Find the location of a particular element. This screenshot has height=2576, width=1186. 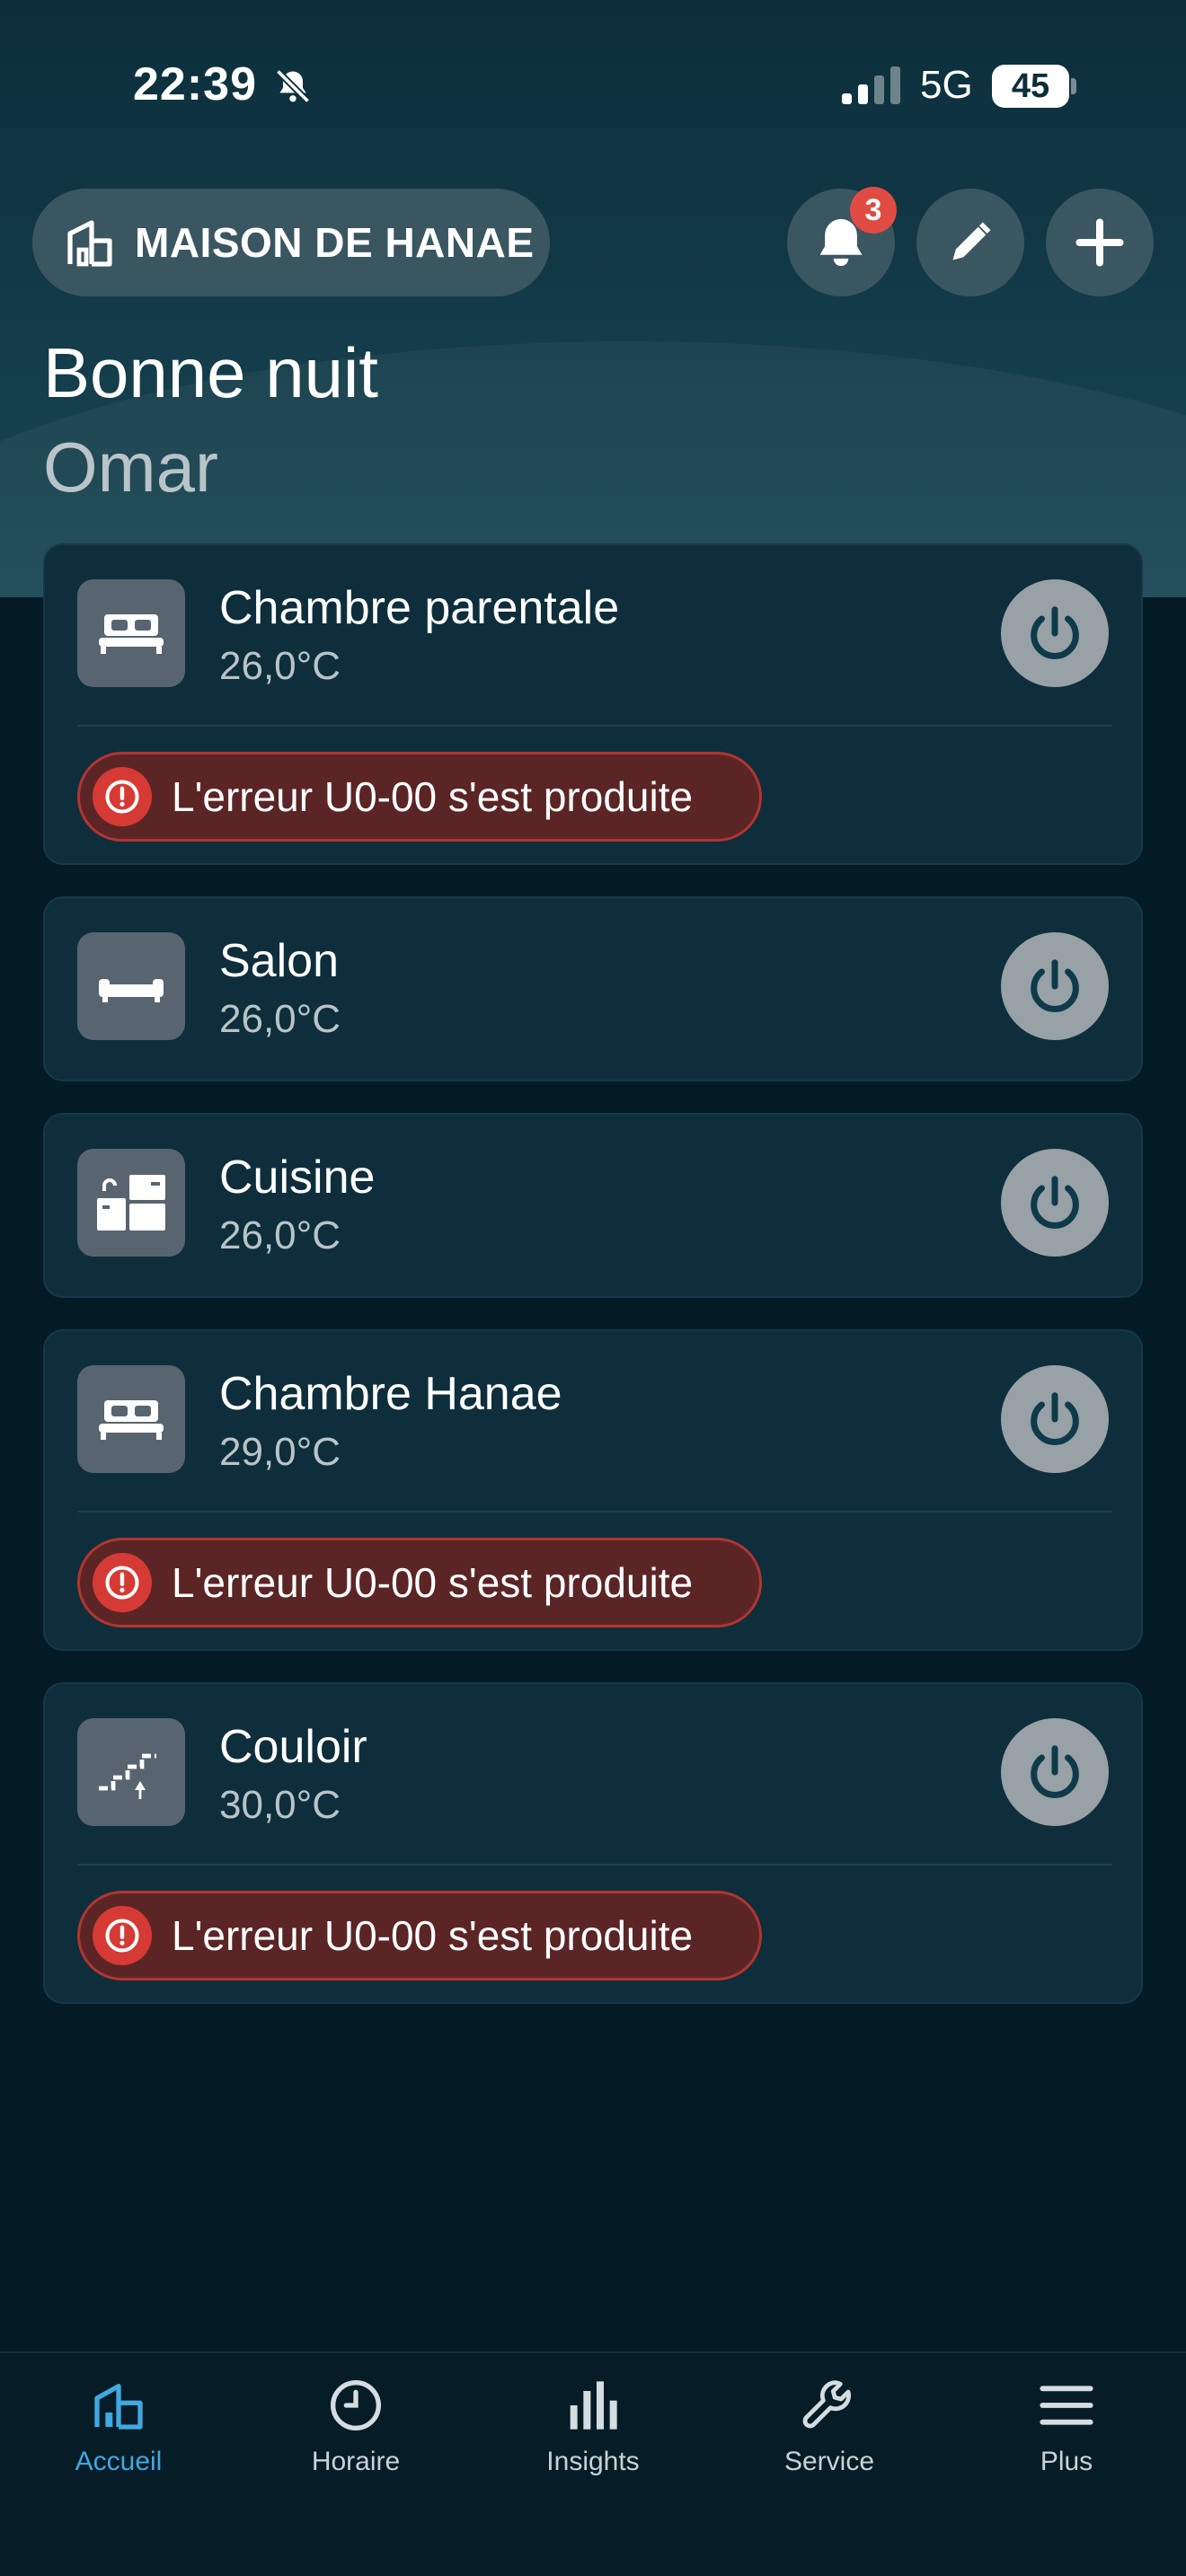

nav-item-horaire: Horaire is located at coordinates (356, 2439).